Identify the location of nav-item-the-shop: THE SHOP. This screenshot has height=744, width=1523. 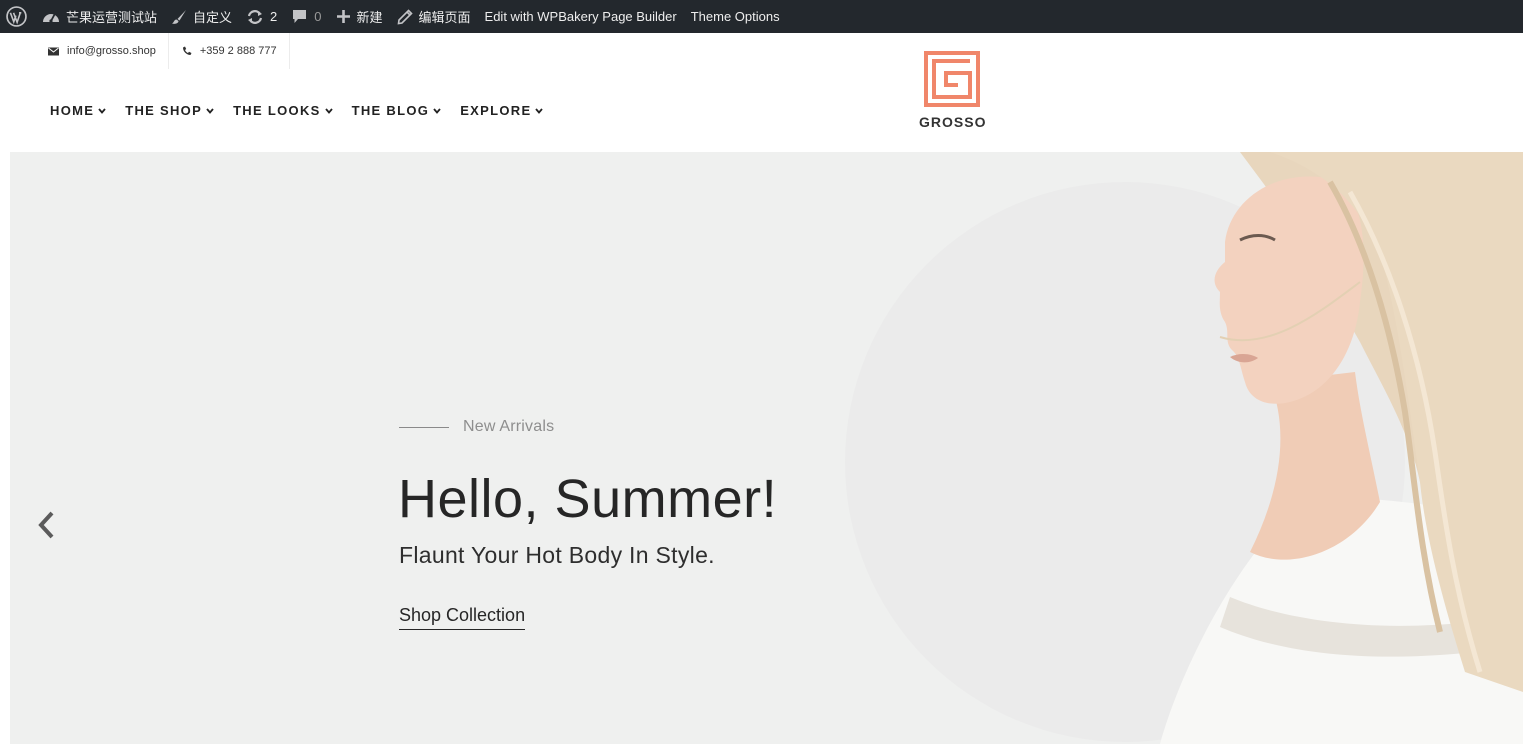
(169, 110).